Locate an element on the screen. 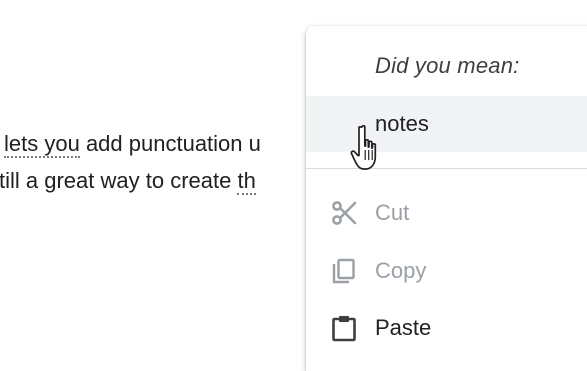 Image resolution: width=587 pixels, height=371 pixels. suggestion-label: notes is located at coordinates (402, 123).